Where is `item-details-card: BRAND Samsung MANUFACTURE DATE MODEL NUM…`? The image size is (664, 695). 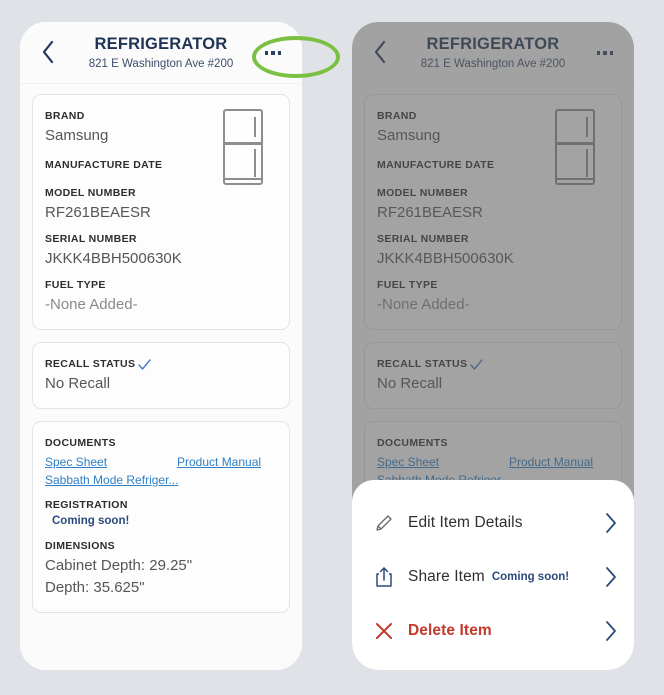 item-details-card: BRAND Samsung MANUFACTURE DATE MODEL NUM… is located at coordinates (161, 212).